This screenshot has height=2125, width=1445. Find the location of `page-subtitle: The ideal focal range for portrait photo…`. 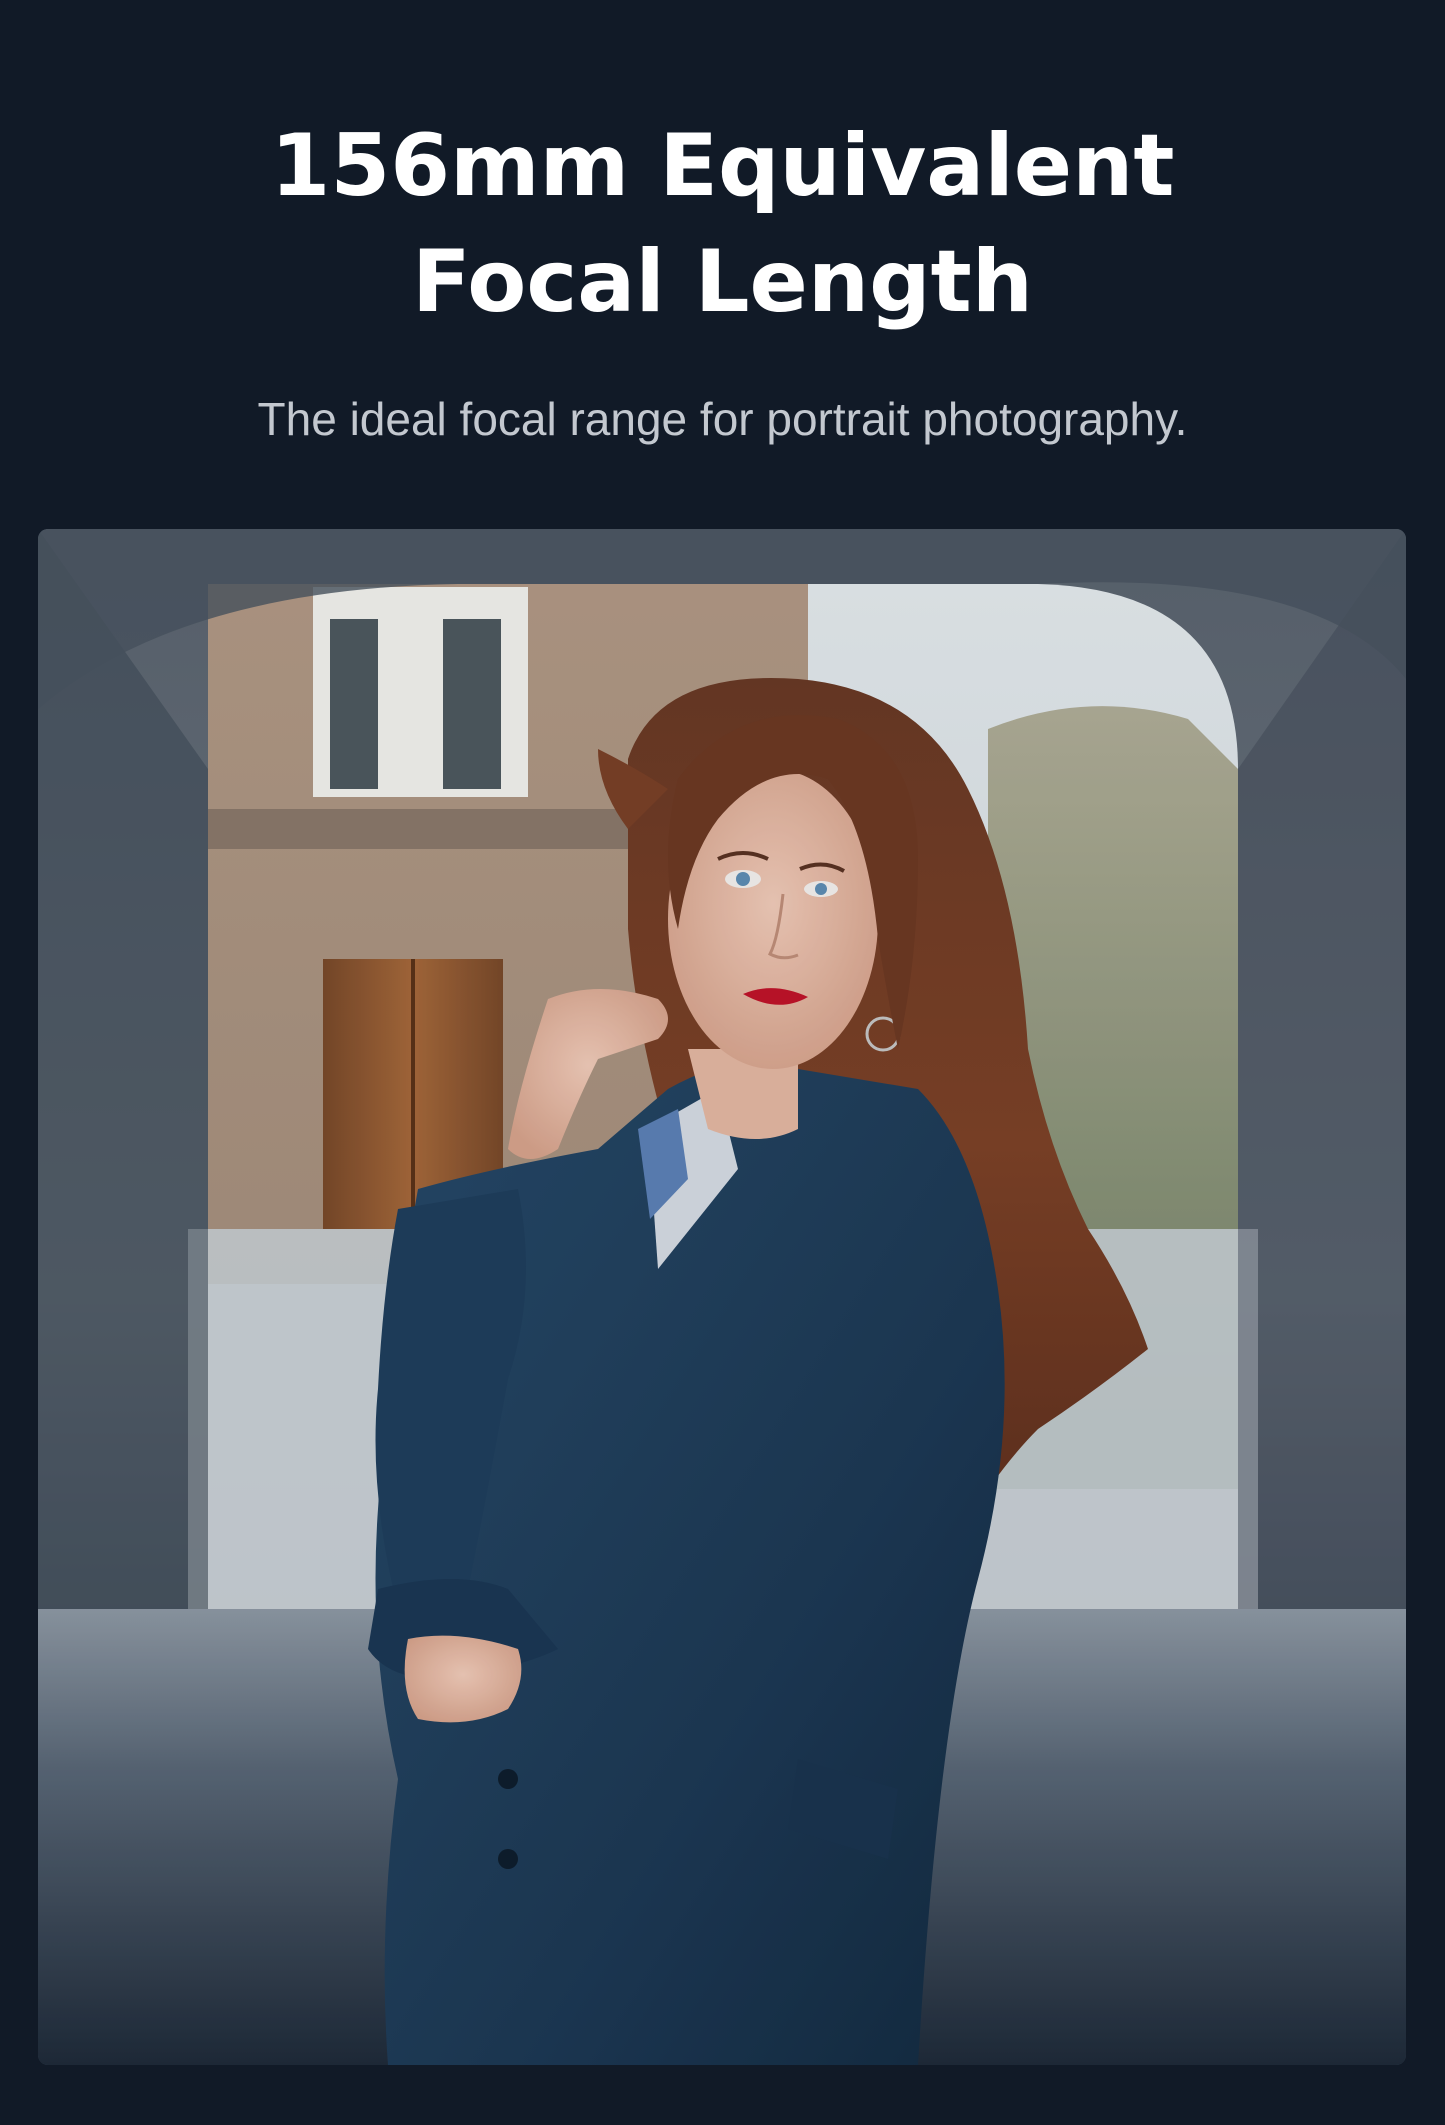

page-subtitle: The ideal focal range for portrait photo… is located at coordinates (722, 419).